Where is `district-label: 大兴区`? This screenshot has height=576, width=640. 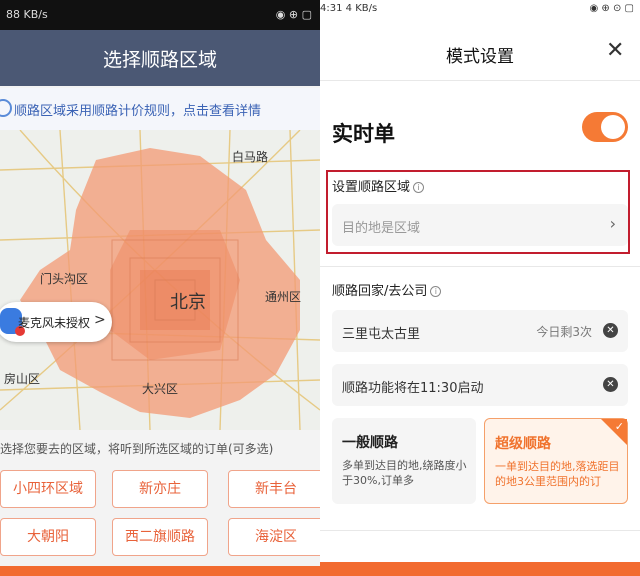 district-label: 大兴区 is located at coordinates (160, 389).